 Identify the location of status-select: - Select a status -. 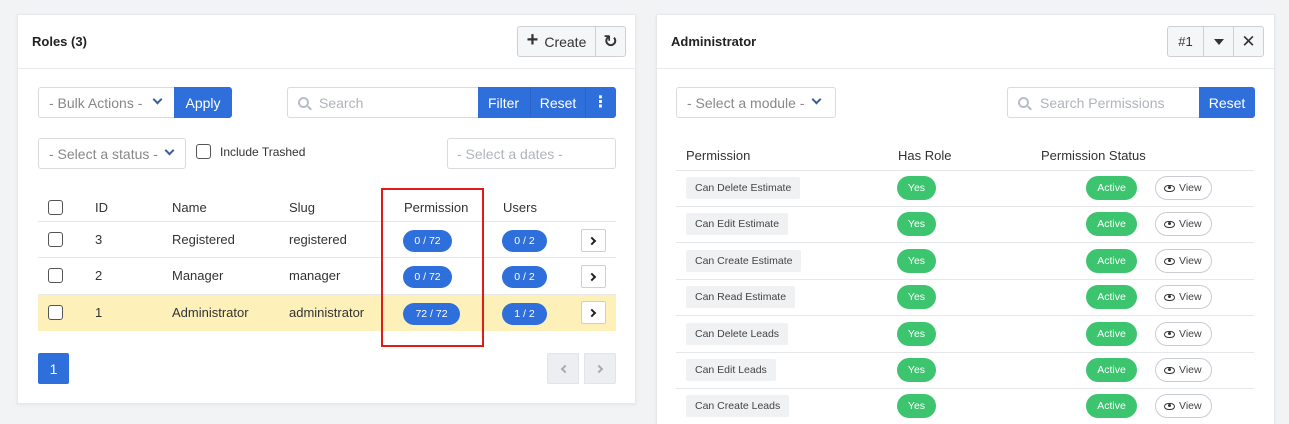
(112, 153).